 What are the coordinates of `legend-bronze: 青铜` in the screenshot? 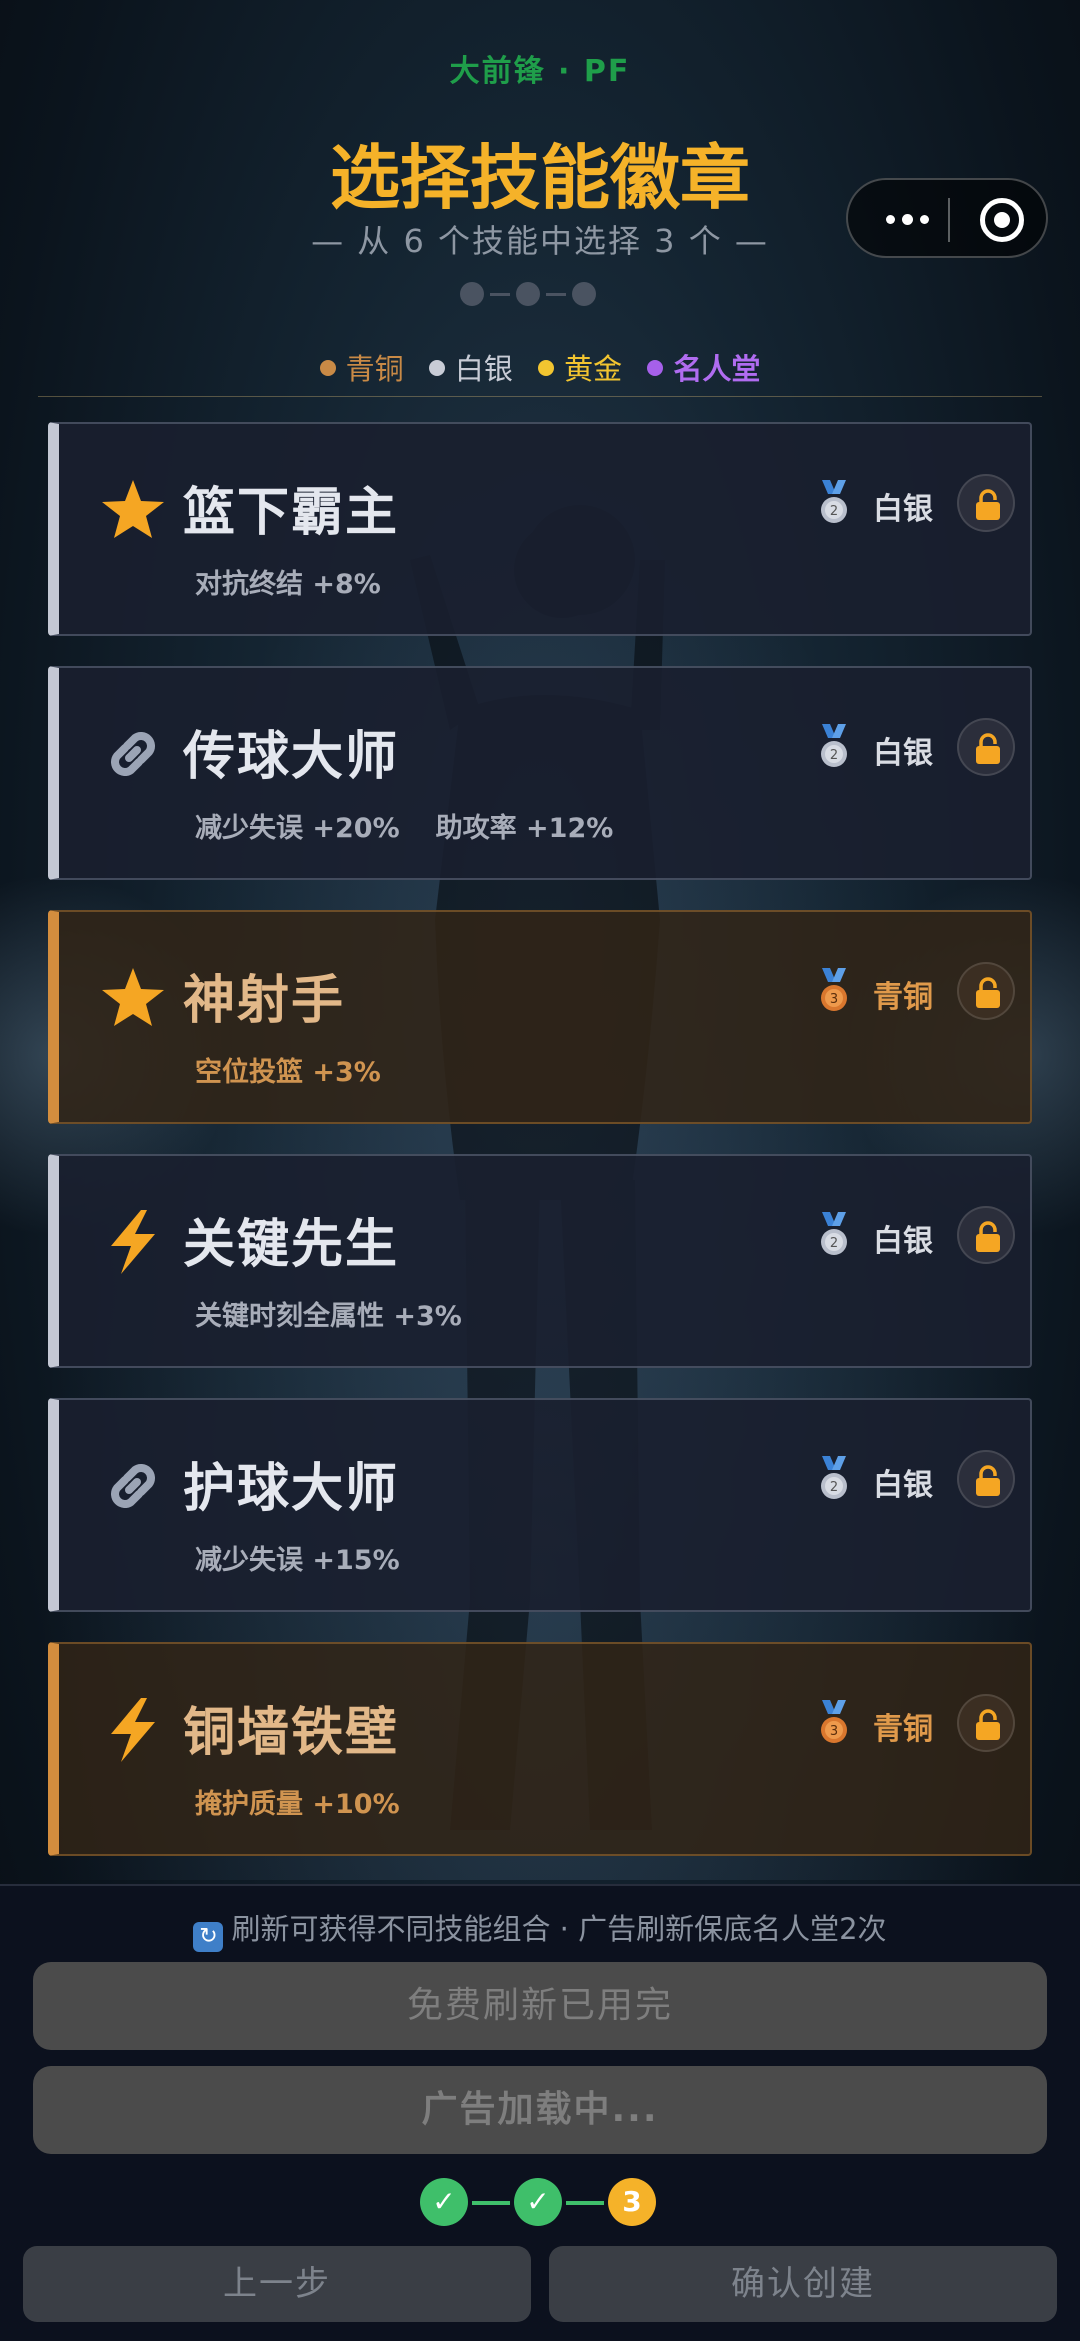 It's located at (361, 367).